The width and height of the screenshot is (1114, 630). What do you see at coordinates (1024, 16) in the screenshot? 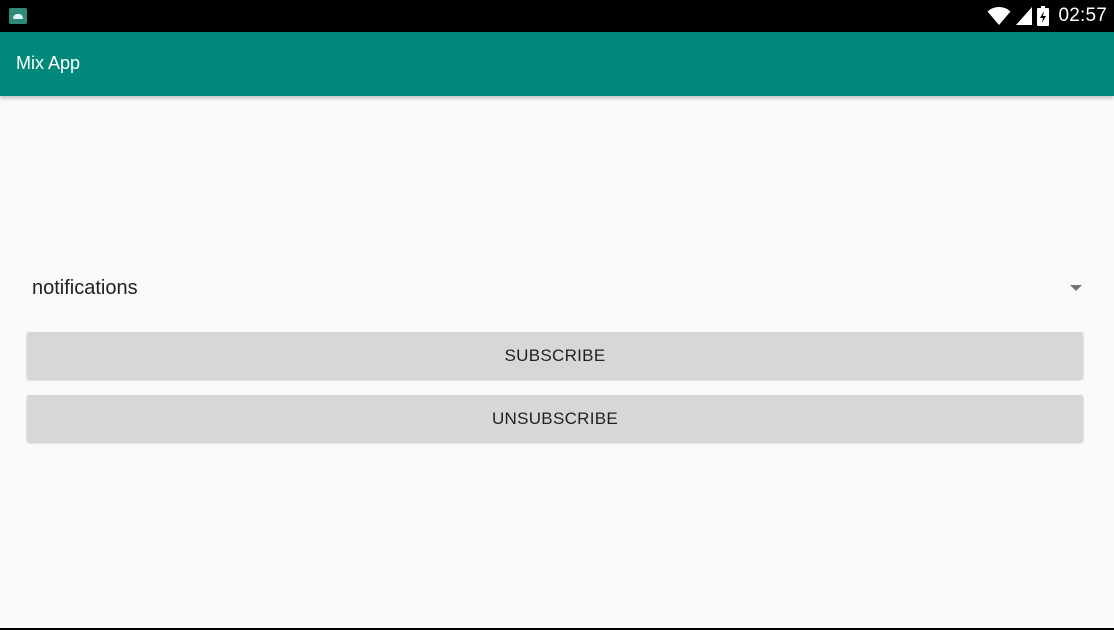
I see `cellular-signal-icon` at bounding box center [1024, 16].